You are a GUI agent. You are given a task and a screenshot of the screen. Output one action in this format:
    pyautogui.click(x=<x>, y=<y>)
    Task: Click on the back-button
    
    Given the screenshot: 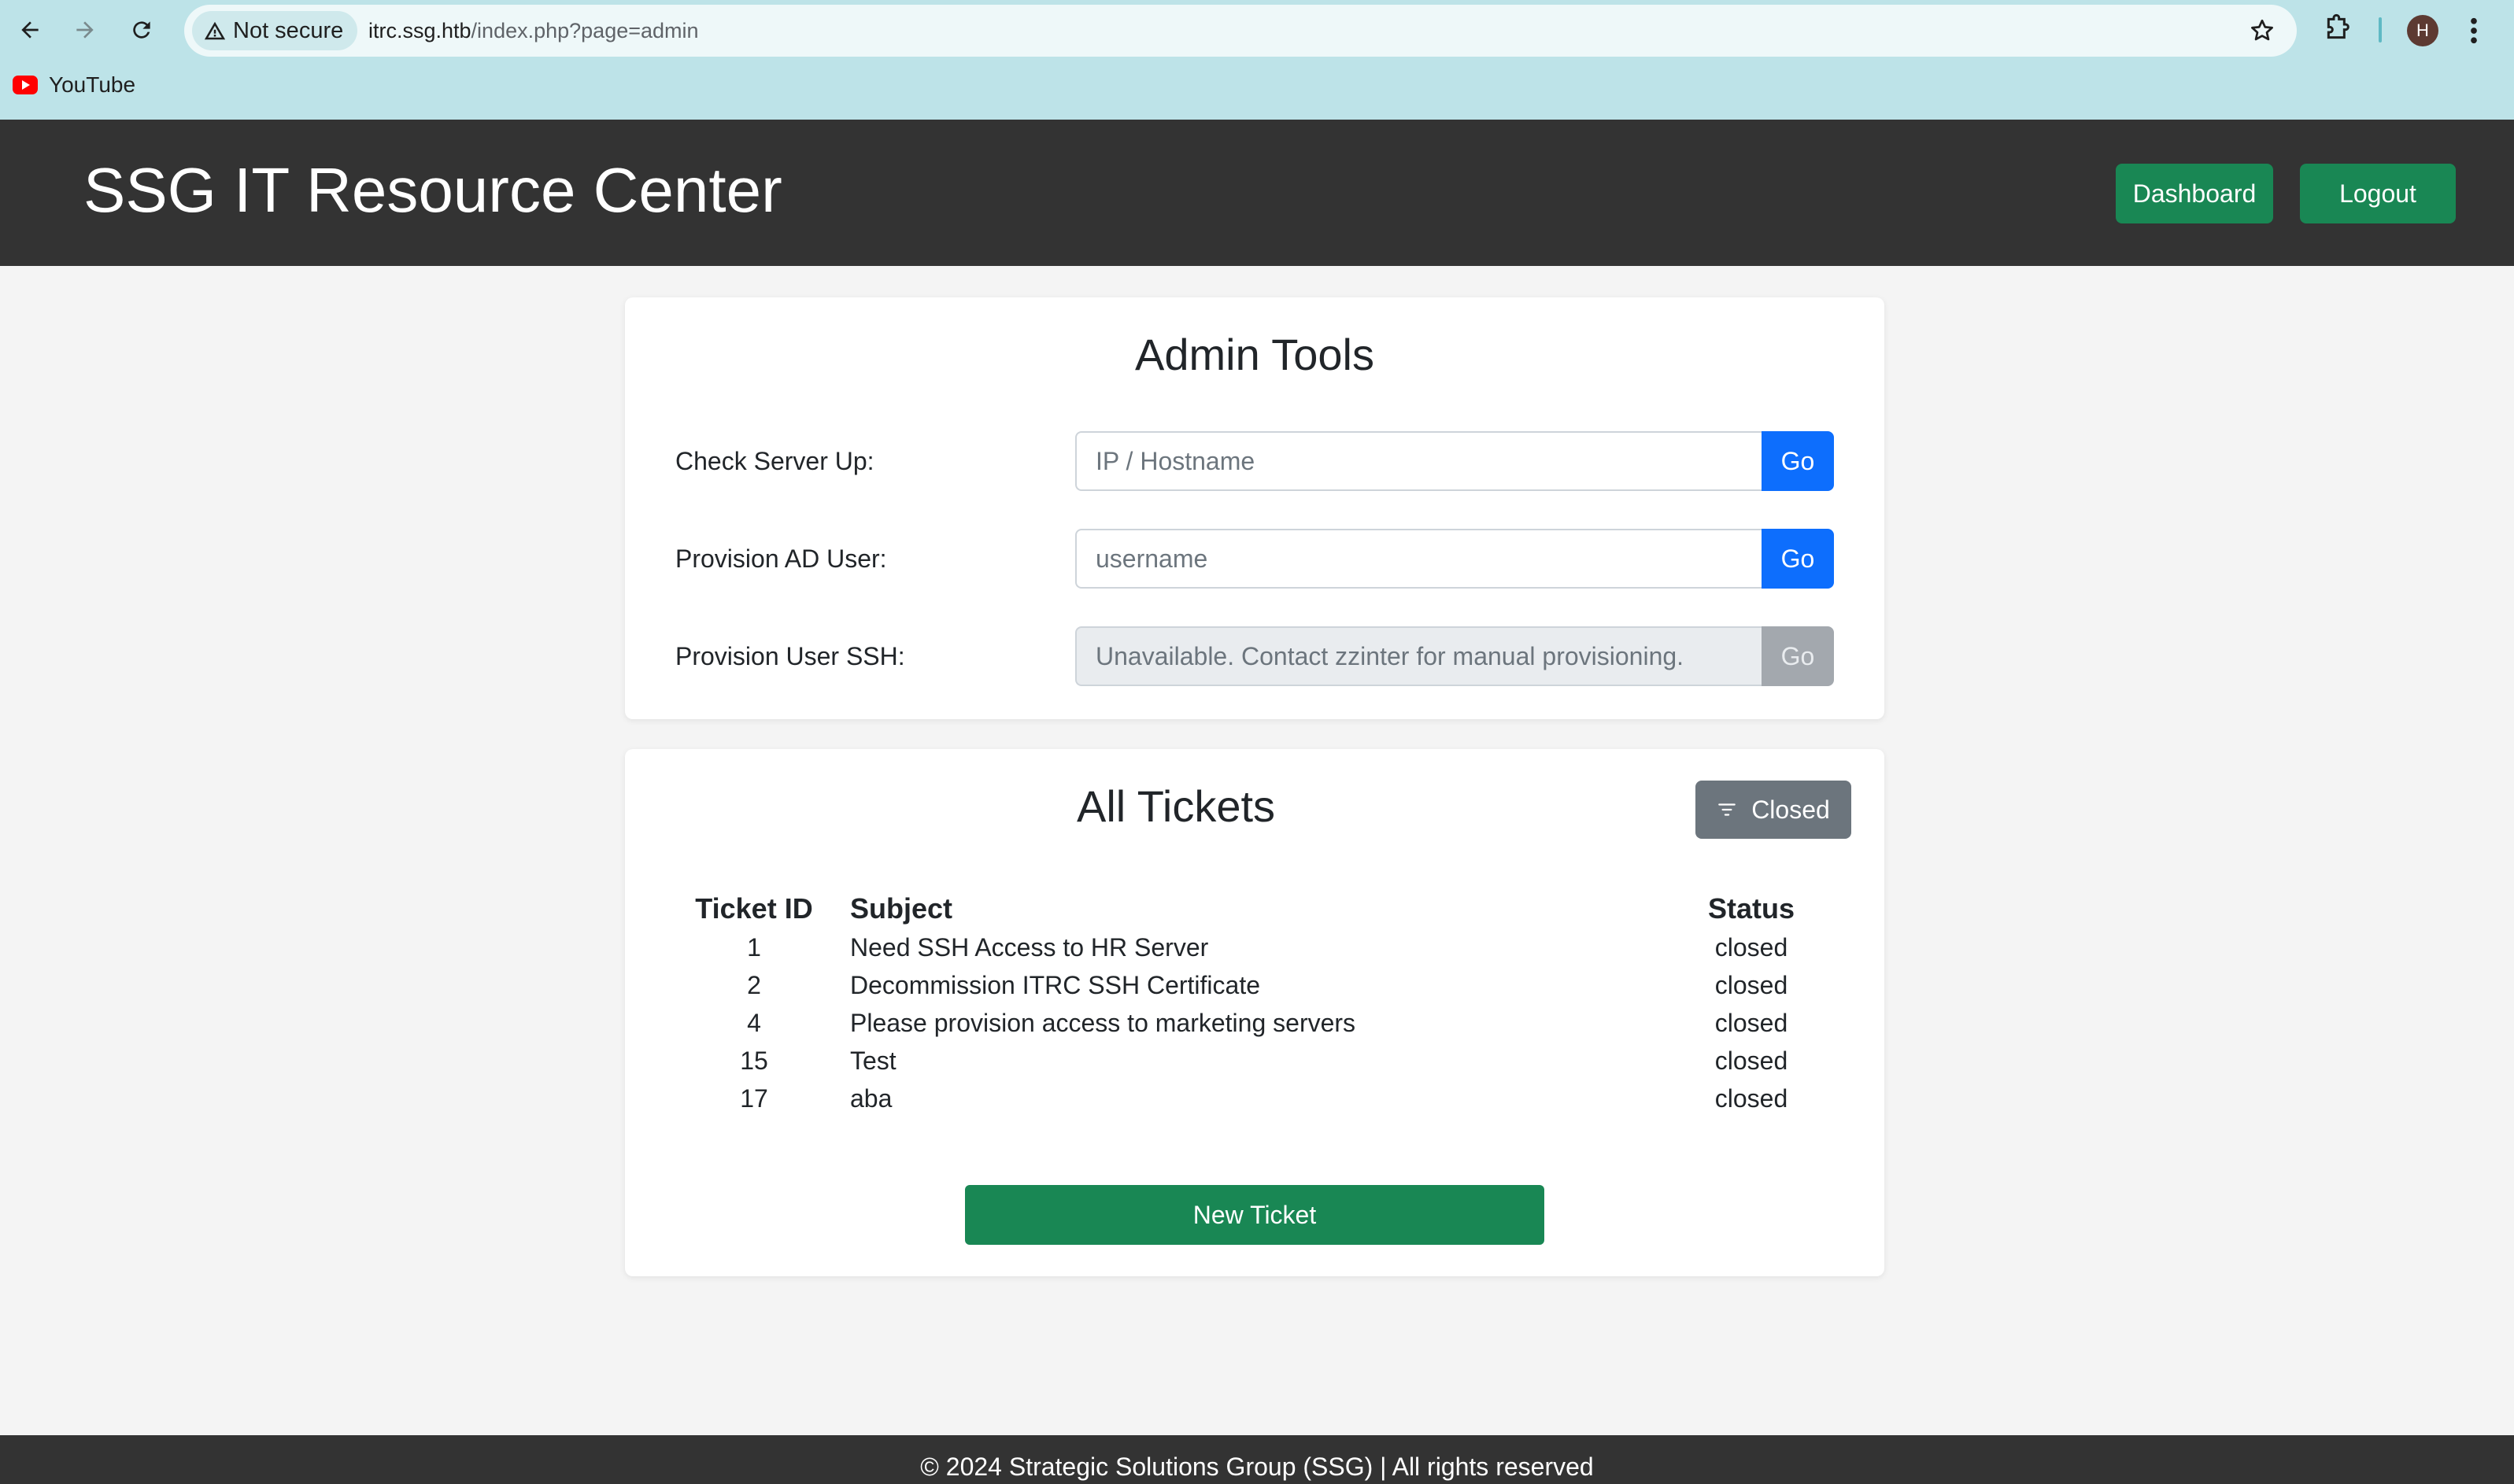 What is the action you would take?
    pyautogui.click(x=29, y=29)
    